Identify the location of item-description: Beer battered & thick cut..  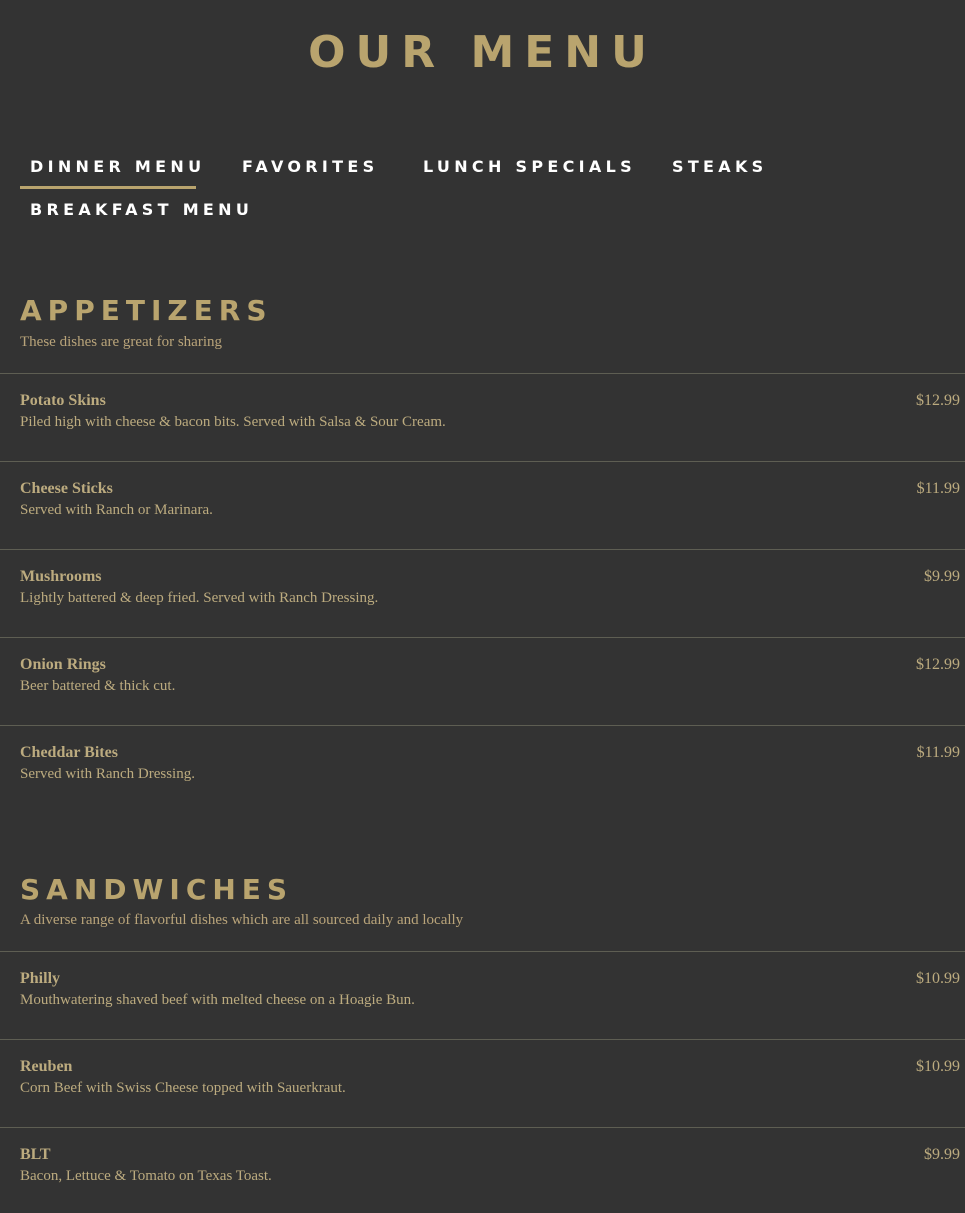
(98, 686).